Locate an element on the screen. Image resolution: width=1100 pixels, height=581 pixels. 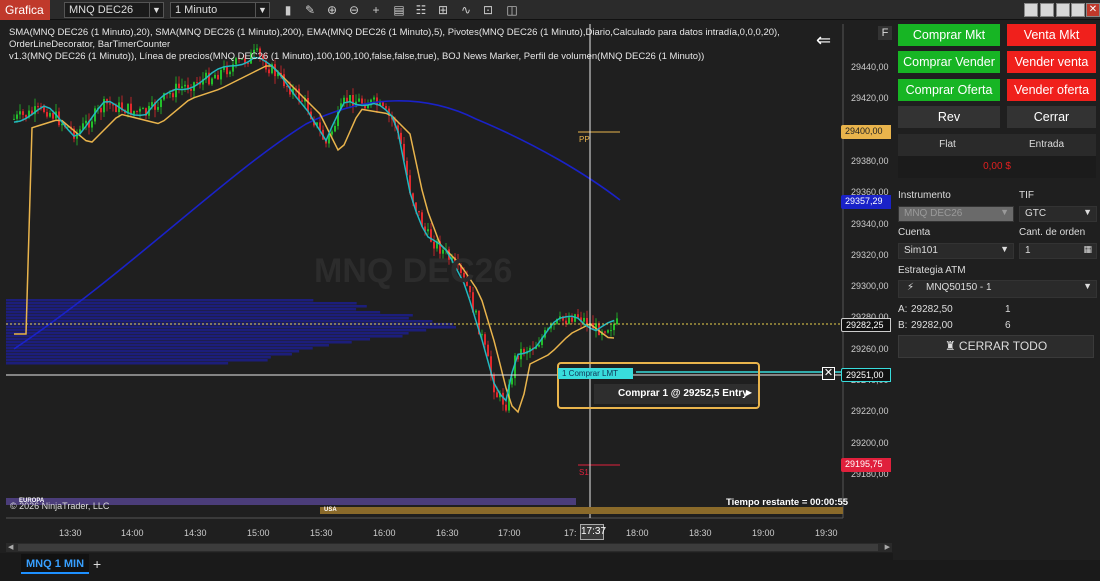
properties-icon: ▤ is located at coordinates (399, 10).